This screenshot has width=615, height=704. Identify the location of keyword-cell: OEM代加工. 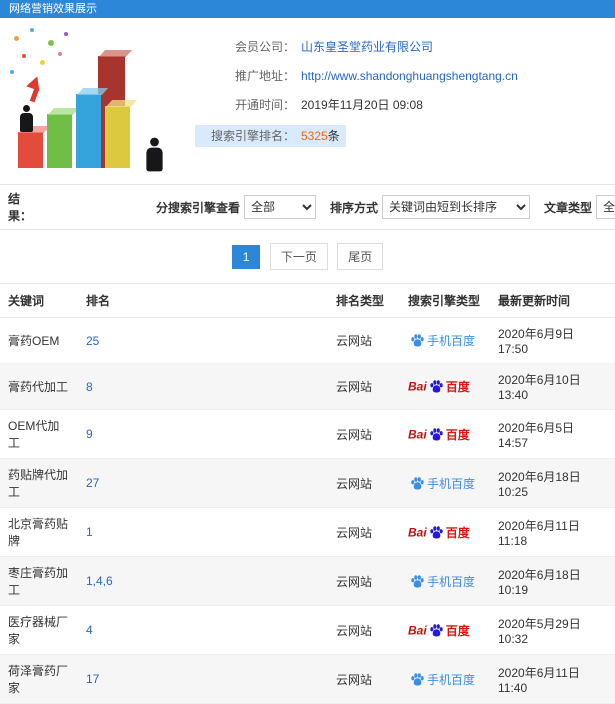
(39, 434).